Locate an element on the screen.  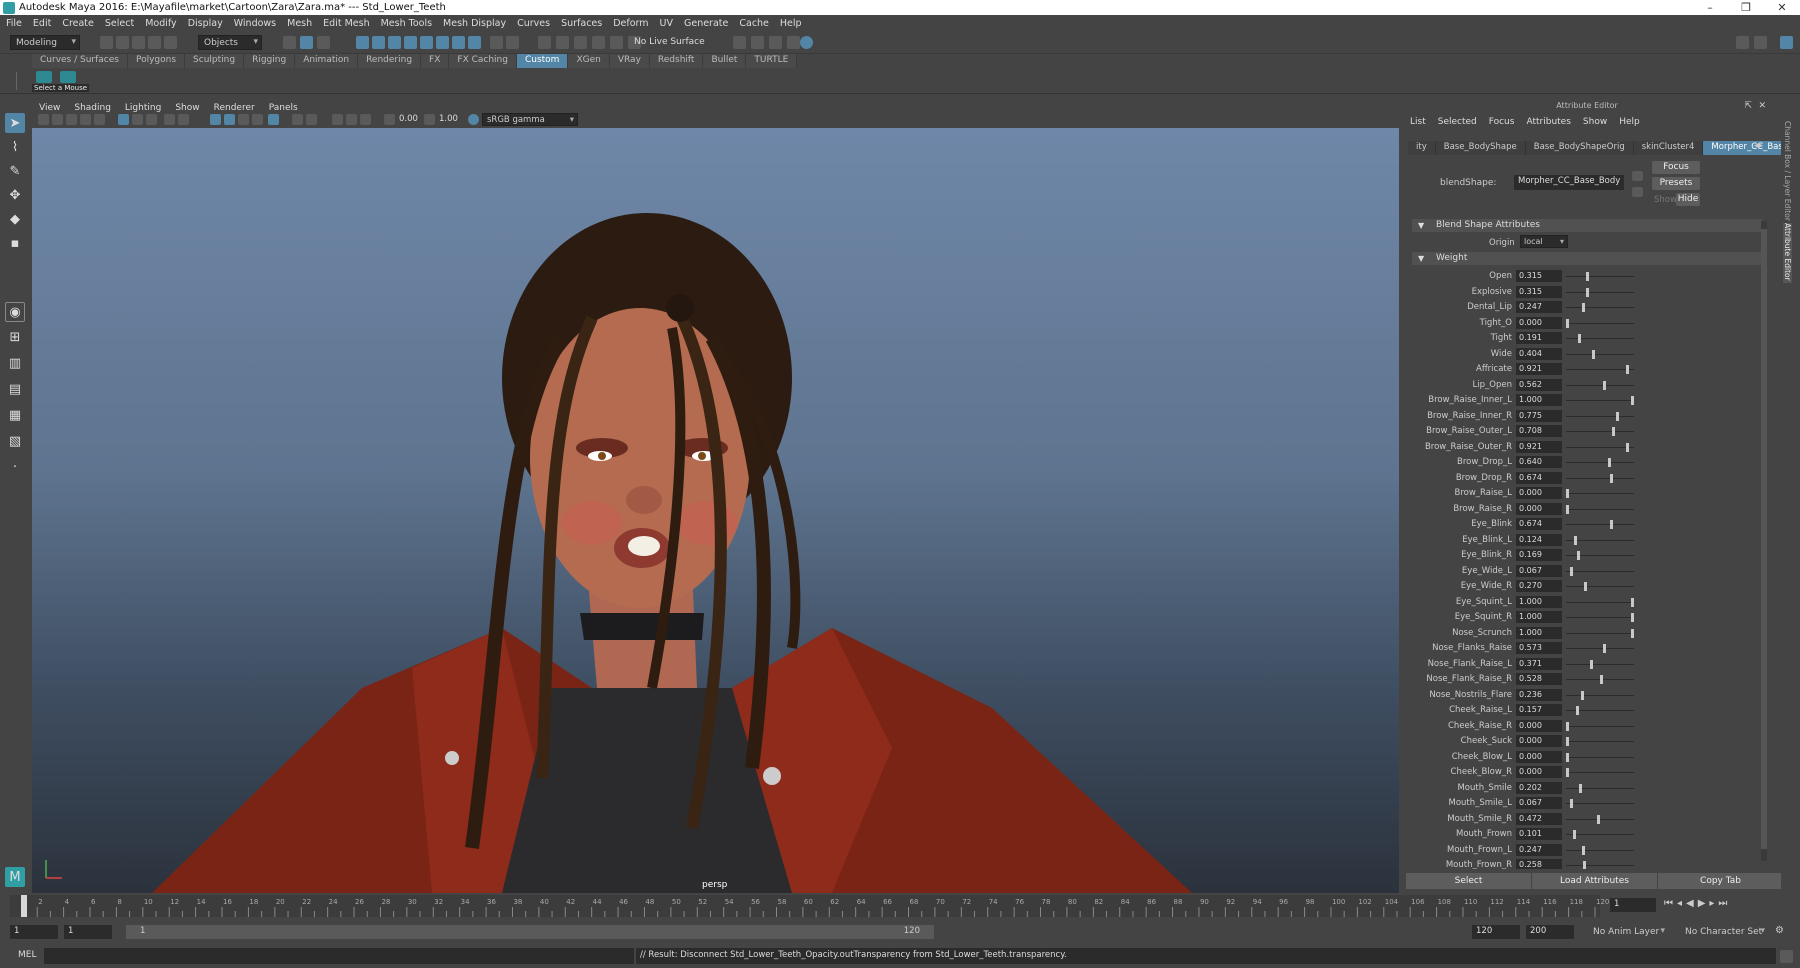
viewport-menu-shading: Shading is located at coordinates (92, 108).